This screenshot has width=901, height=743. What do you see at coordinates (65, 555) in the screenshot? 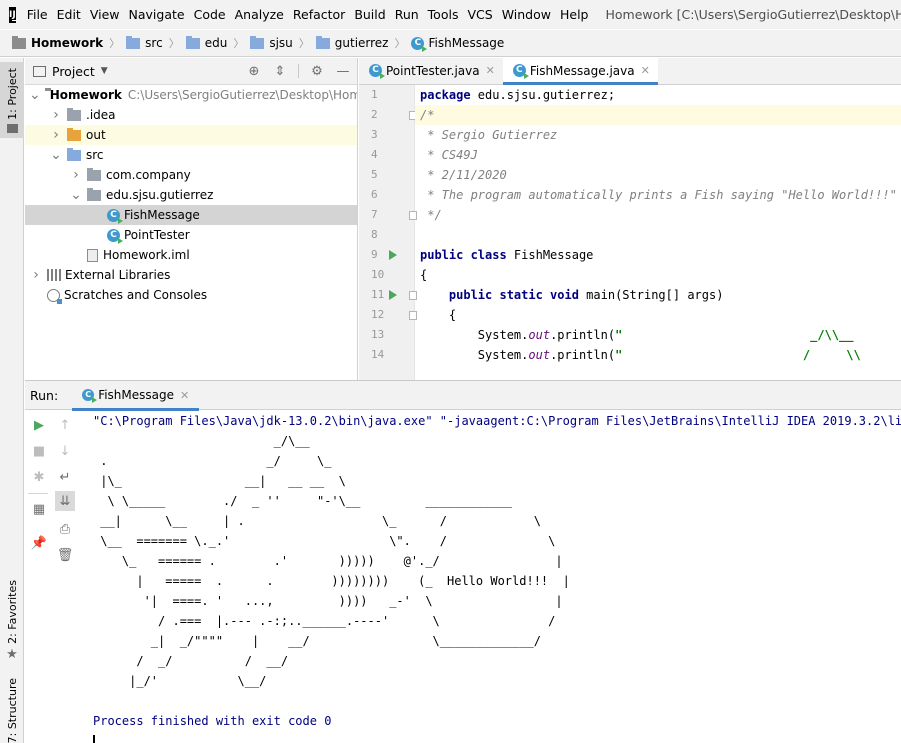
I see `trash-icon: 🗑` at bounding box center [65, 555].